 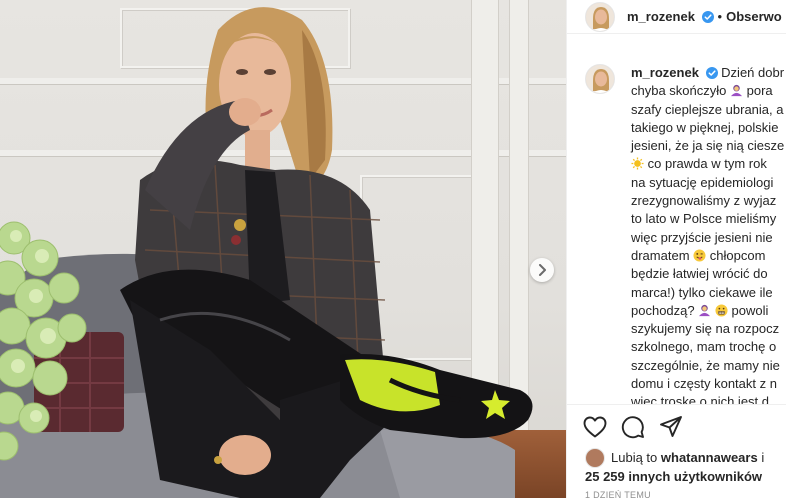 What do you see at coordinates (750, 310) in the screenshot?
I see `caption-line: powoli` at bounding box center [750, 310].